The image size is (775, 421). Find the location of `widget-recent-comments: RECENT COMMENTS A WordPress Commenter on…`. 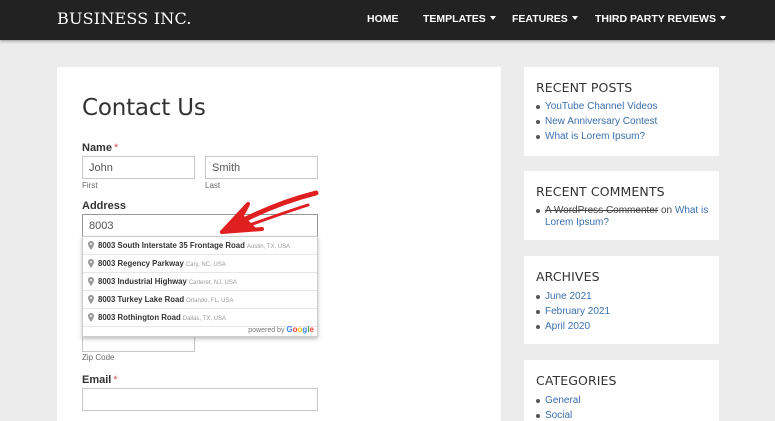

widget-recent-comments: RECENT COMMENTS A WordPress Commenter on… is located at coordinates (621, 205).